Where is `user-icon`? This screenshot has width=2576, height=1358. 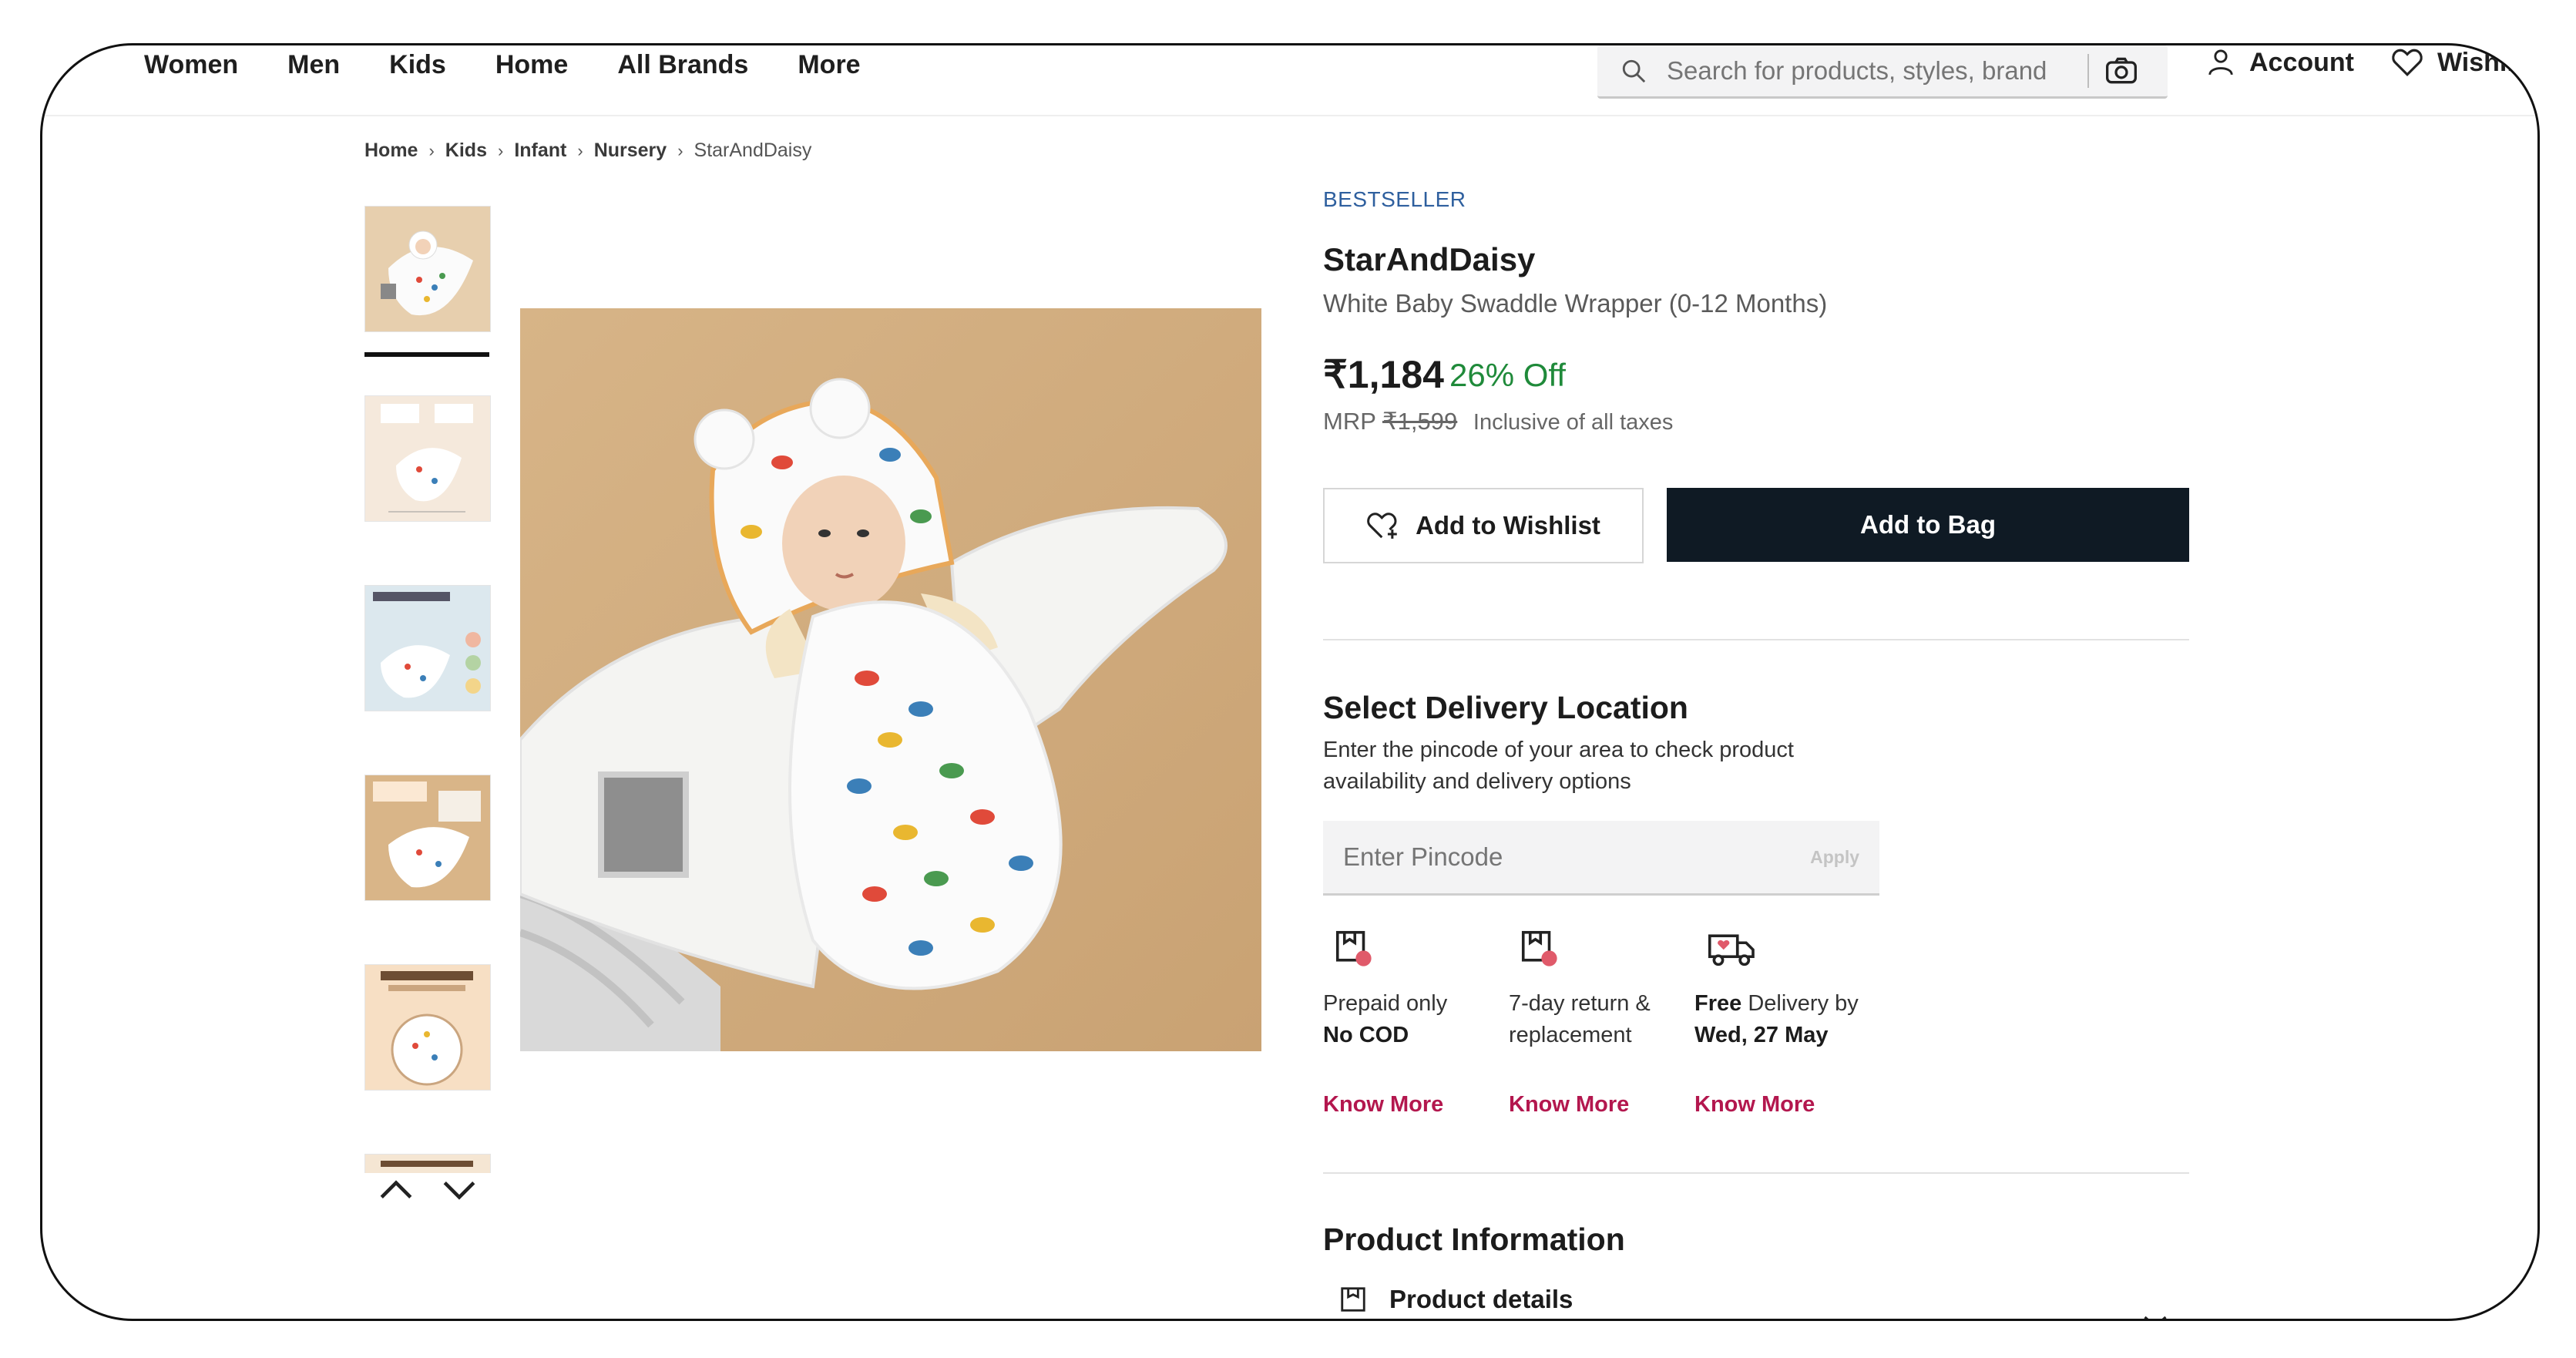
user-icon is located at coordinates (2220, 62).